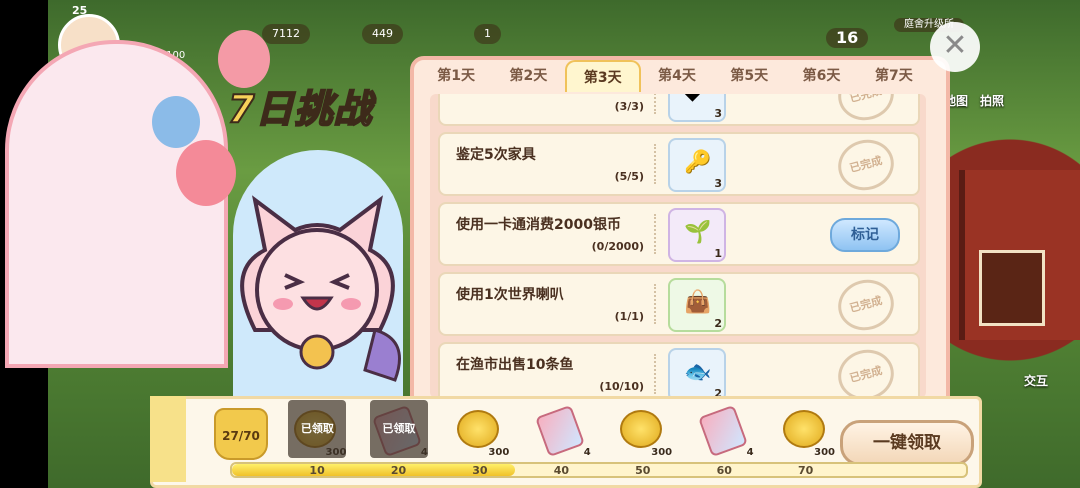 This screenshot has height=488, width=1080. What do you see at coordinates (697, 108) in the screenshot?
I see `task-reward: ◆3` at bounding box center [697, 108].